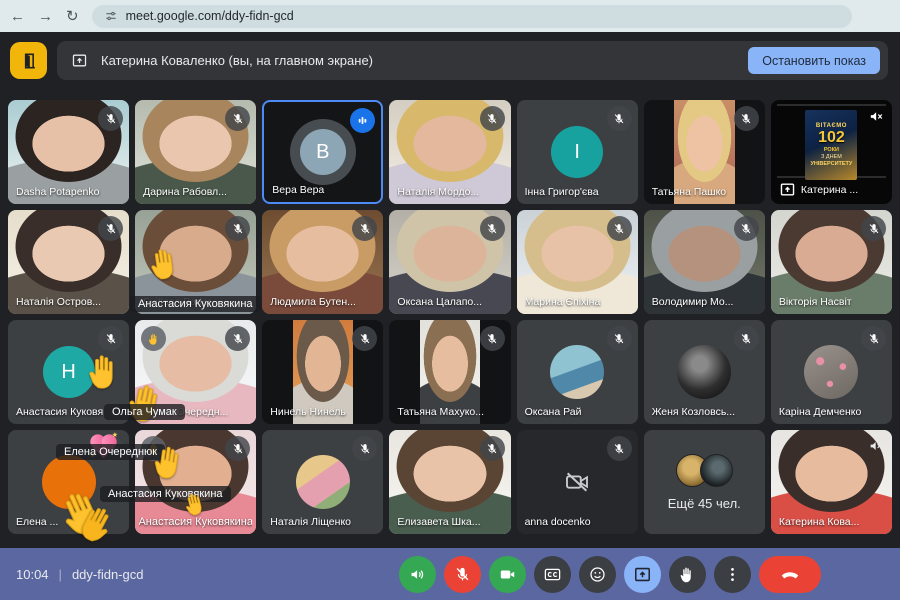  I want to click on participant-tile-4: I Інна Григор'єва, so click(577, 152).